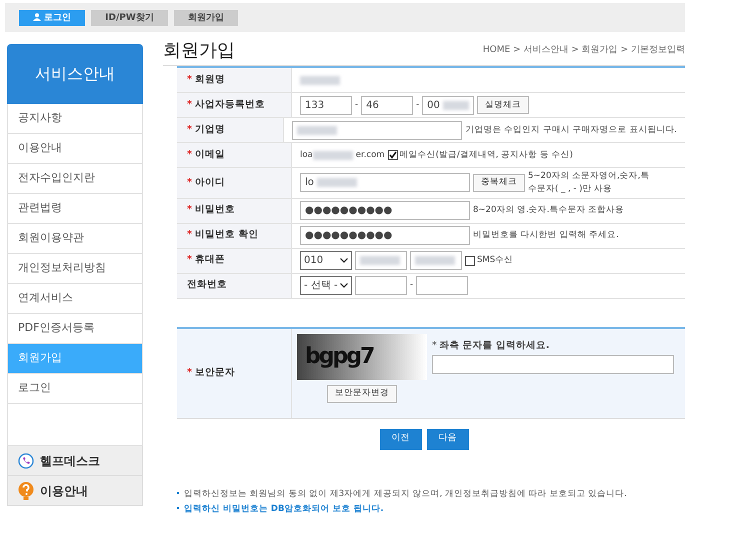 The width and height of the screenshot is (740, 539). I want to click on select-field: 010, so click(326, 260).